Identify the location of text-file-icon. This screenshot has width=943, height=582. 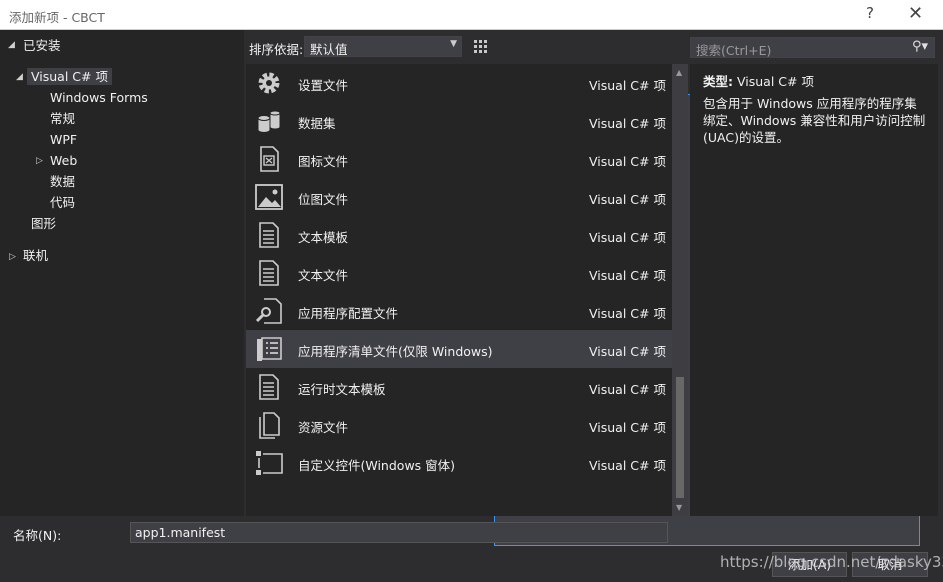
(269, 273).